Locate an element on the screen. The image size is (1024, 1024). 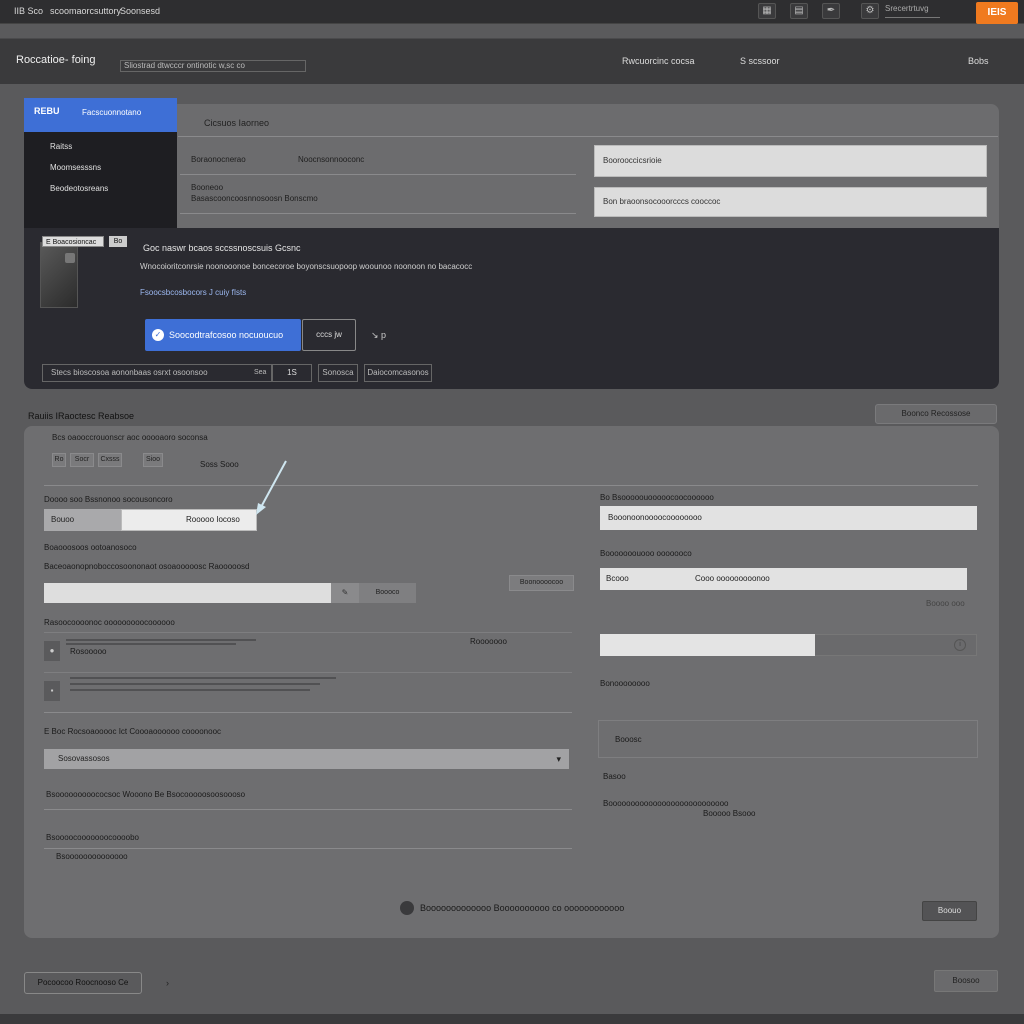
top-search-field: Srecertrtuvg is located at coordinates (912, 11).